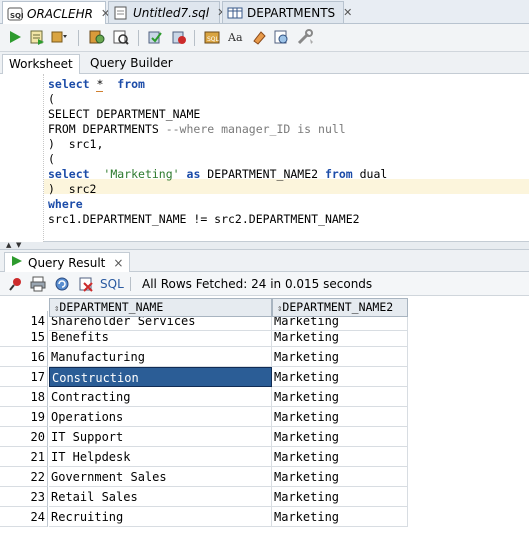 The height and width of the screenshot is (533, 529). I want to click on svg-text: Aa, so click(235, 37).